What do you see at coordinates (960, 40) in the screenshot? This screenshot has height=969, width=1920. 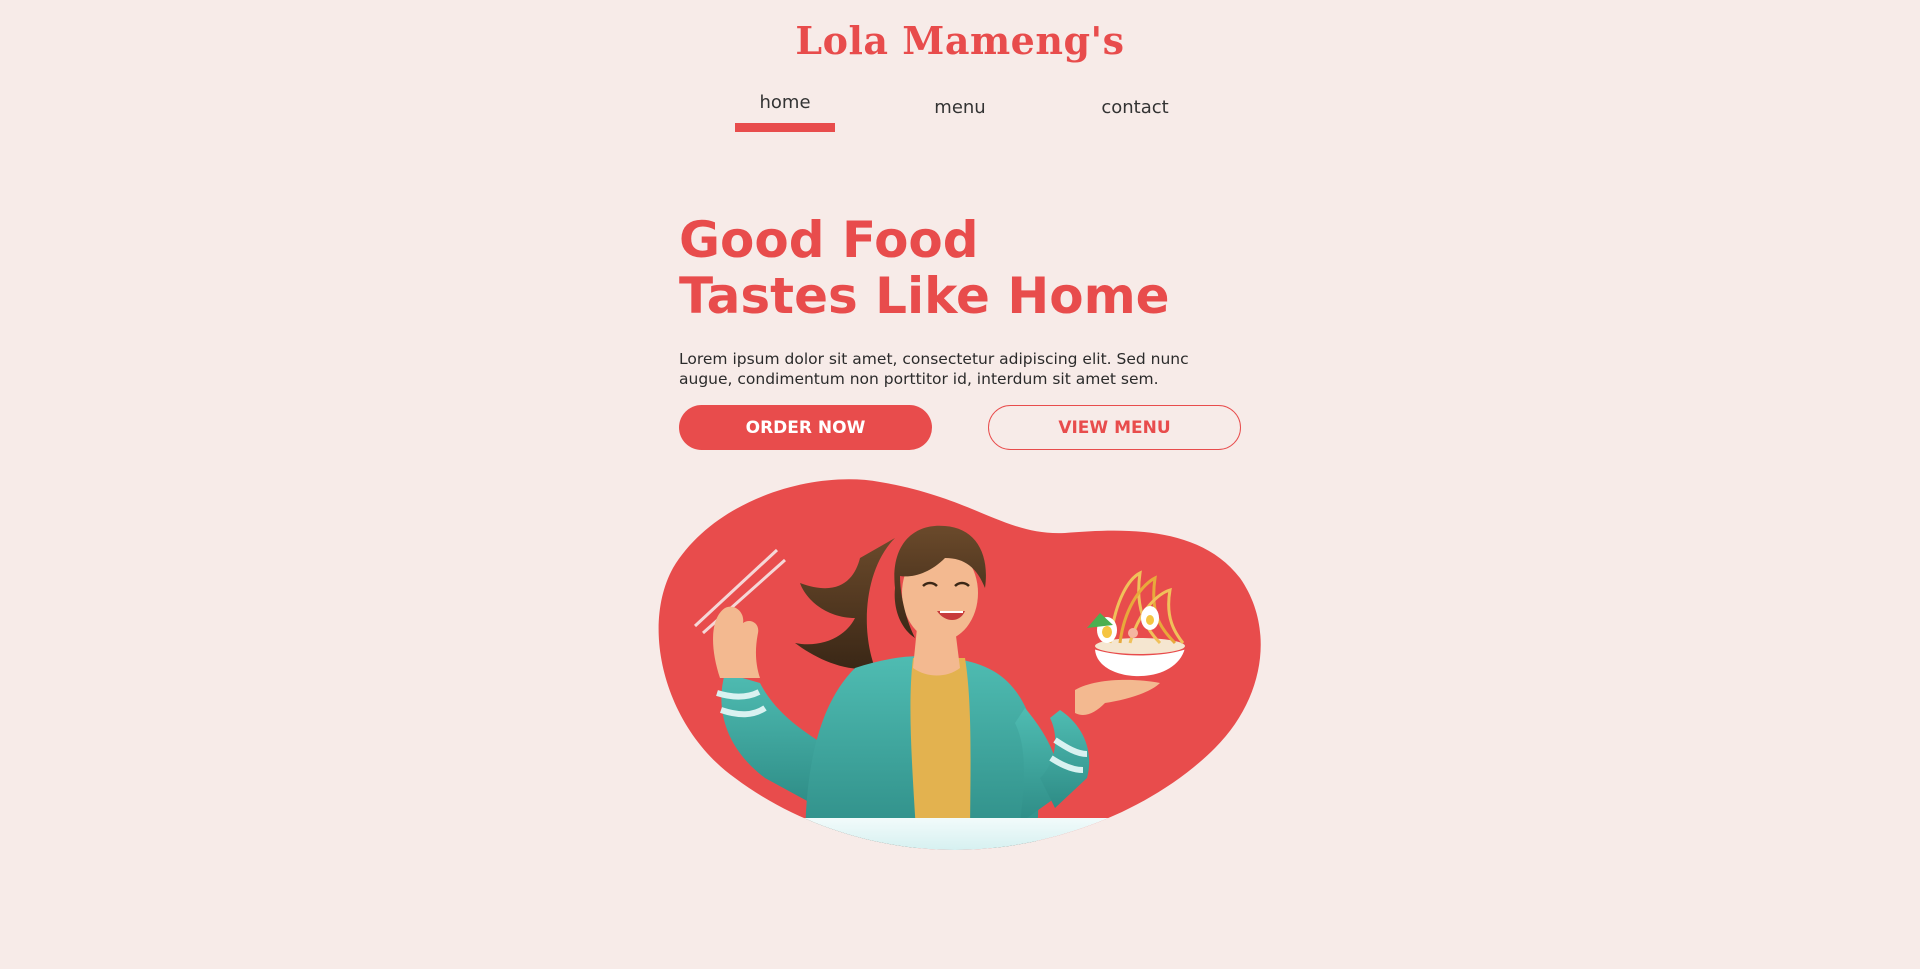 I see `brand-logo: Lola Mameng's` at bounding box center [960, 40].